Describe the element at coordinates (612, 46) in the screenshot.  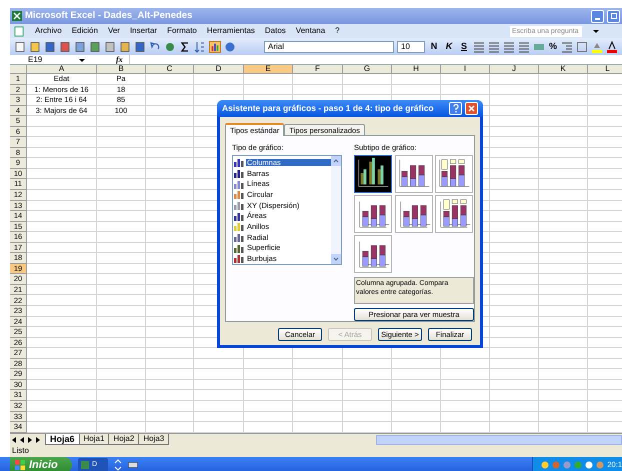
I see `font-color-icon` at that location.